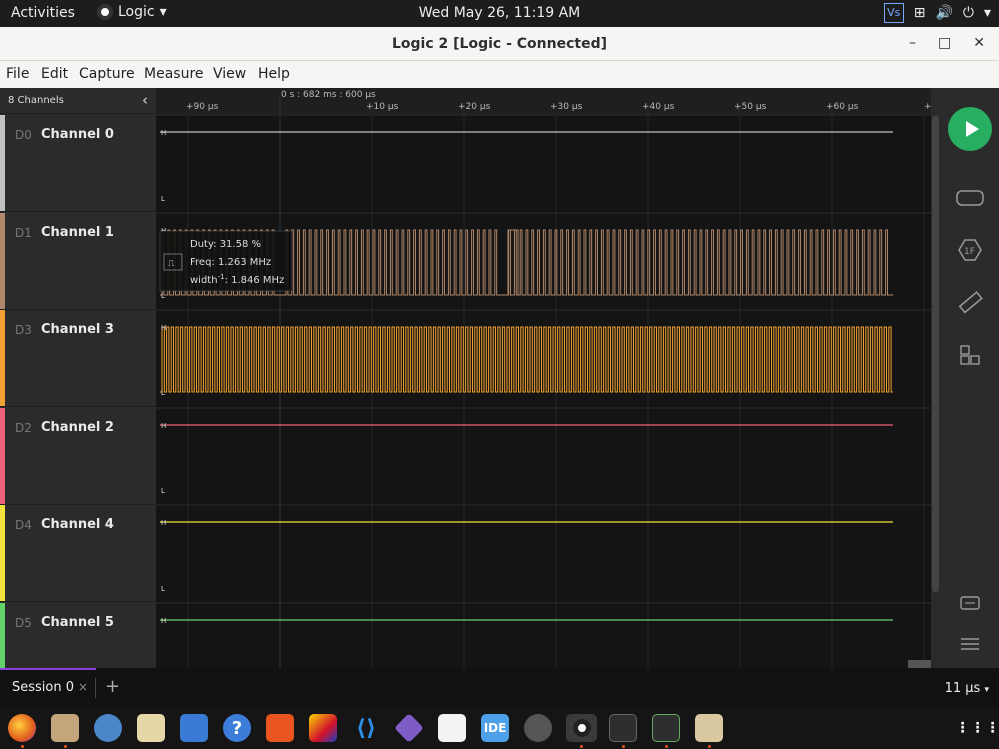 Image resolution: width=999 pixels, height=749 pixels. I want to click on system-tray: Vs ⊞ 🔊 ⏻ ▾, so click(937, 13).